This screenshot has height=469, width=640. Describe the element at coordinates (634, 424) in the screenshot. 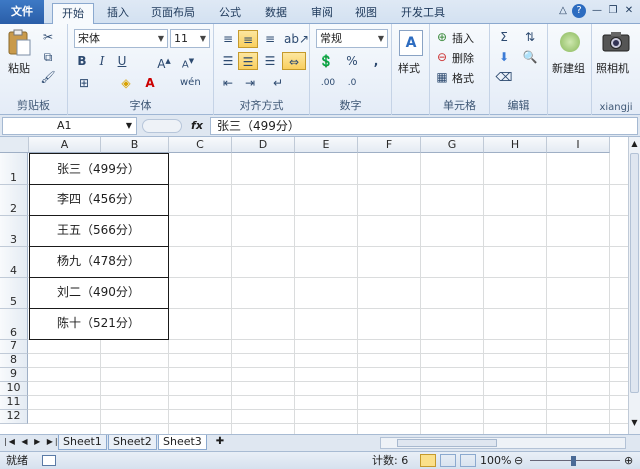

I see `scroll-down-icon: ▼` at that location.